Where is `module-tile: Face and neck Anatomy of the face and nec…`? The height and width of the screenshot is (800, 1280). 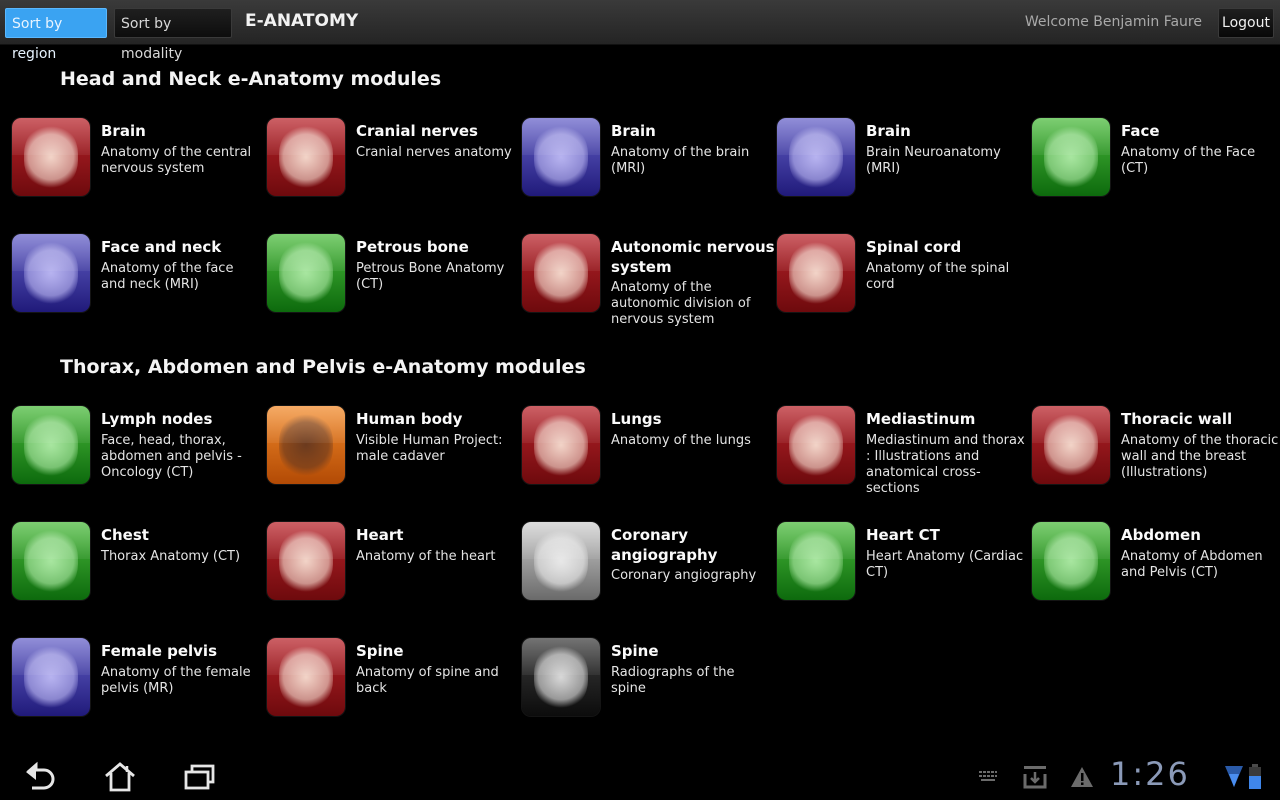
module-tile: Face and neck Anatomy of the face and nec… is located at coordinates (125, 279).